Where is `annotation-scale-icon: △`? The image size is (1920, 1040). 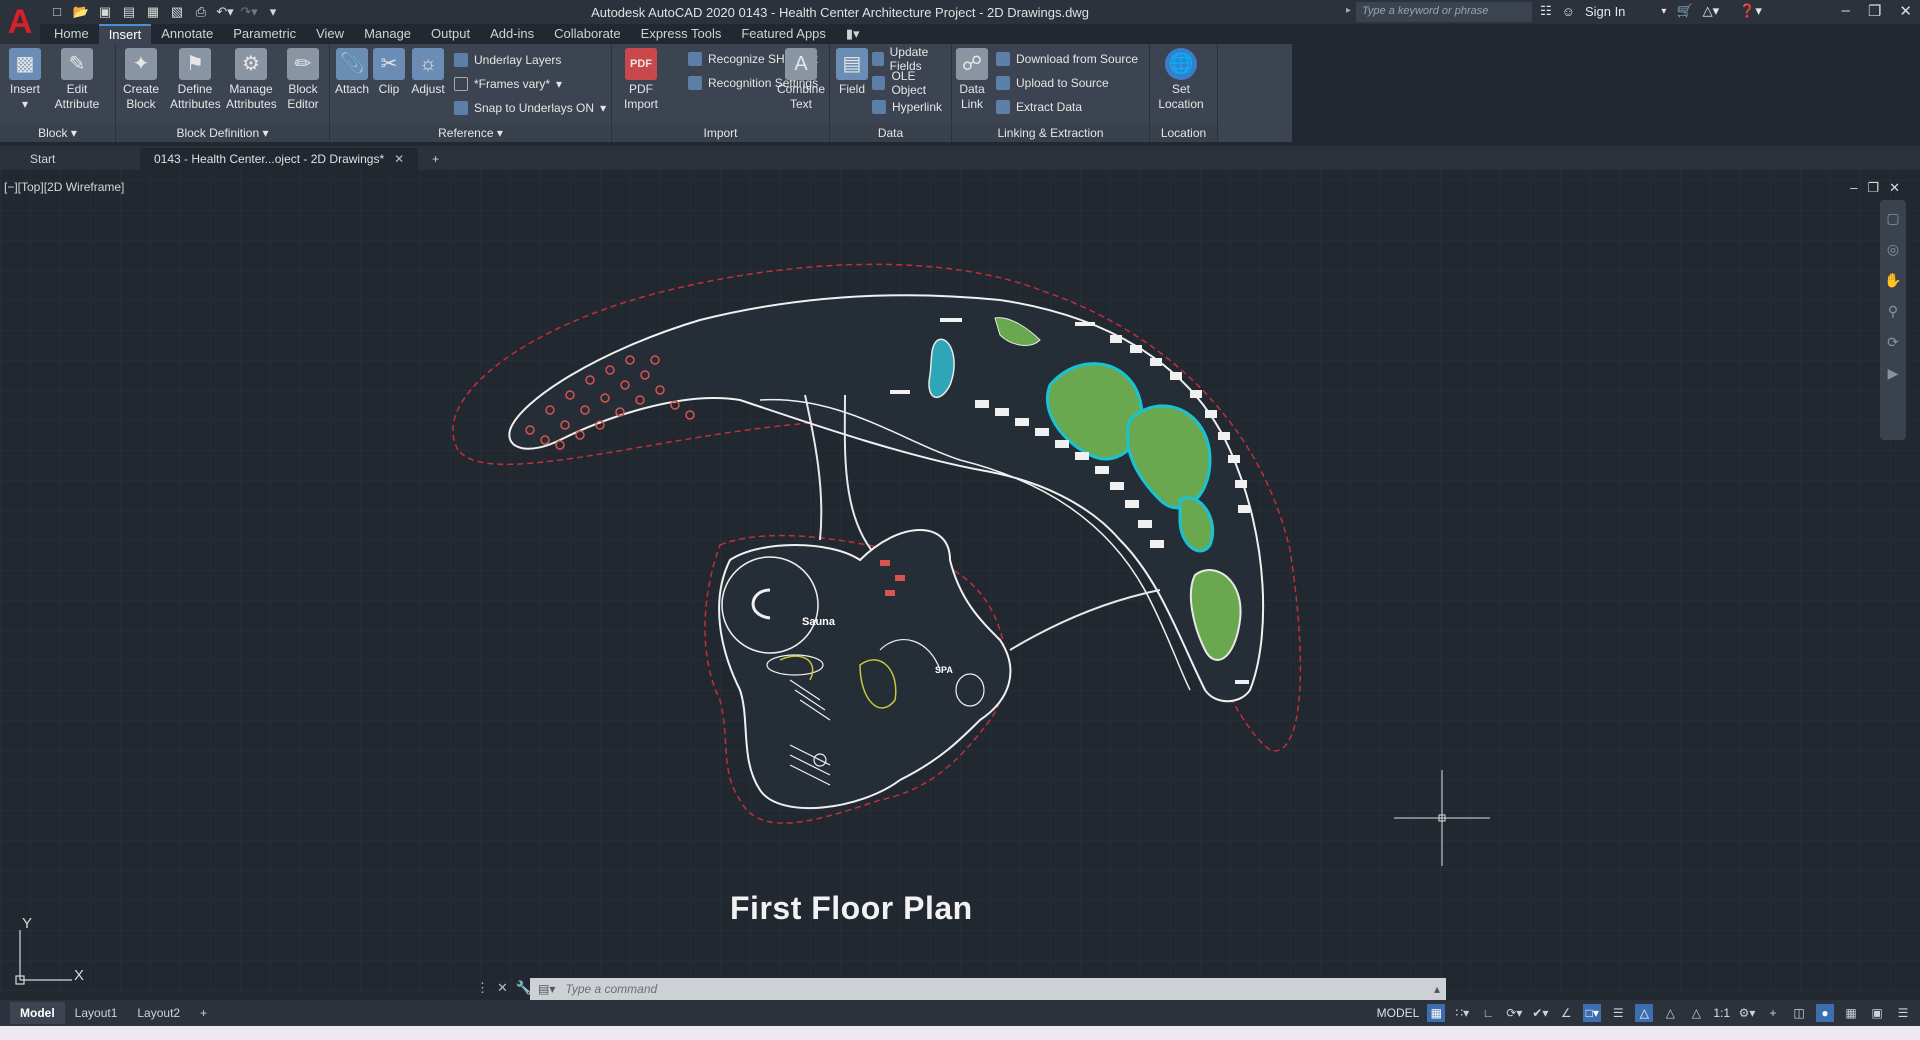
annotation-scale-icon: △ is located at coordinates (1696, 1013).